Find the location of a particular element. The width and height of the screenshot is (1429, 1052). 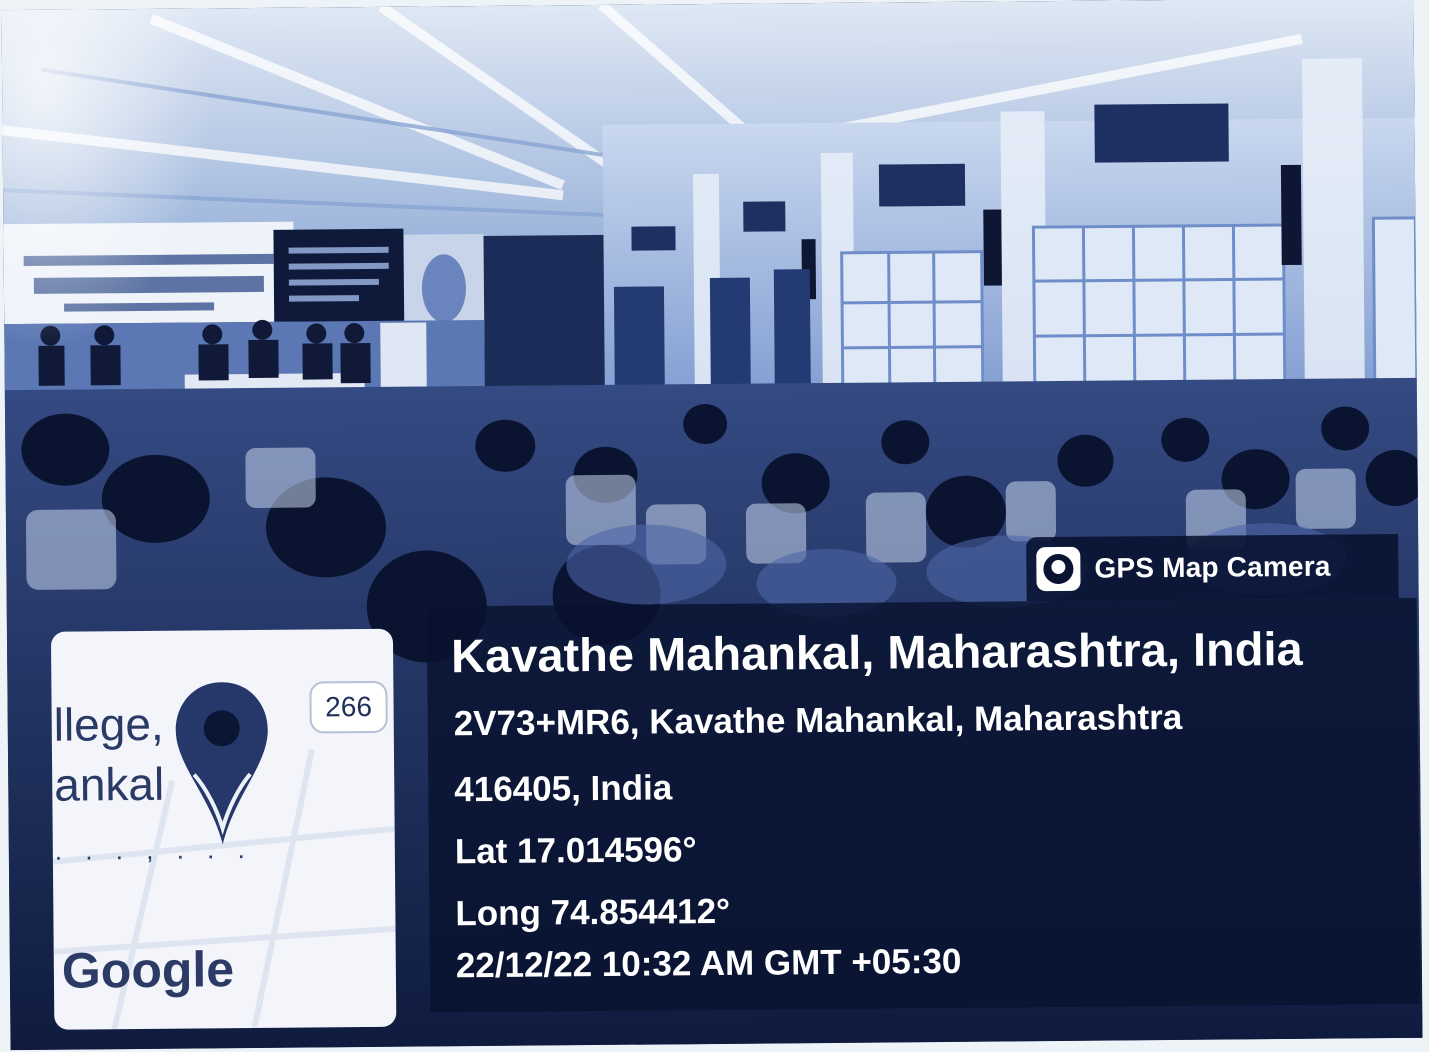

map-label-line-1: llege, is located at coordinates (108, 724).